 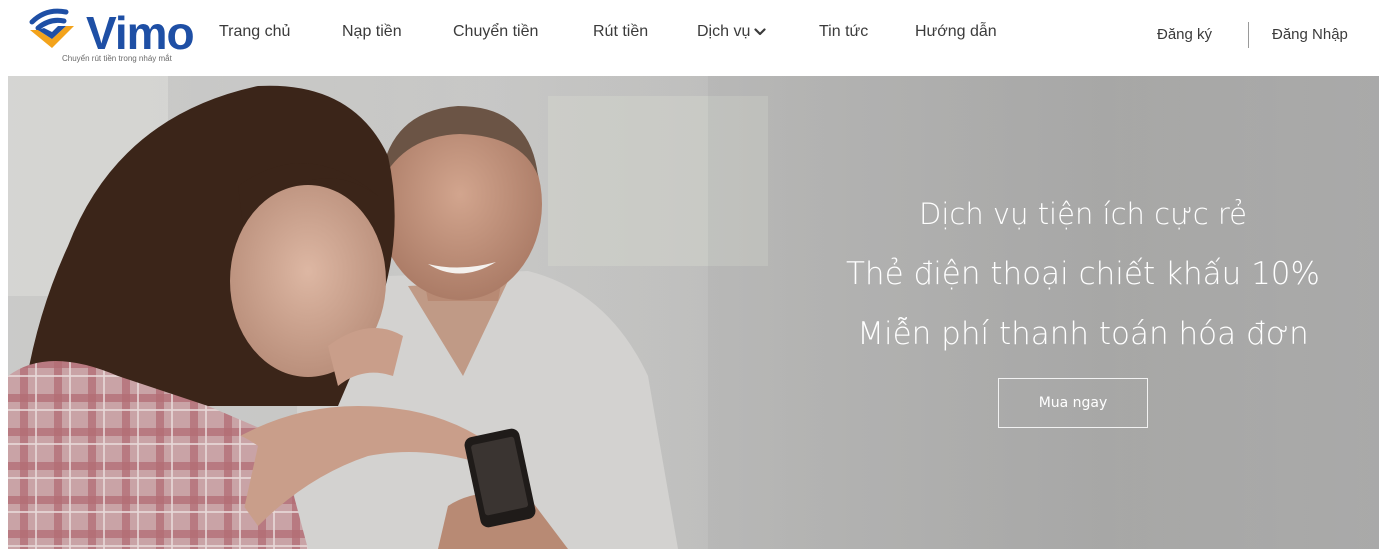 I want to click on logo-tagline: Chuyển rút tiền trong nháy mắt, so click(x=117, y=58).